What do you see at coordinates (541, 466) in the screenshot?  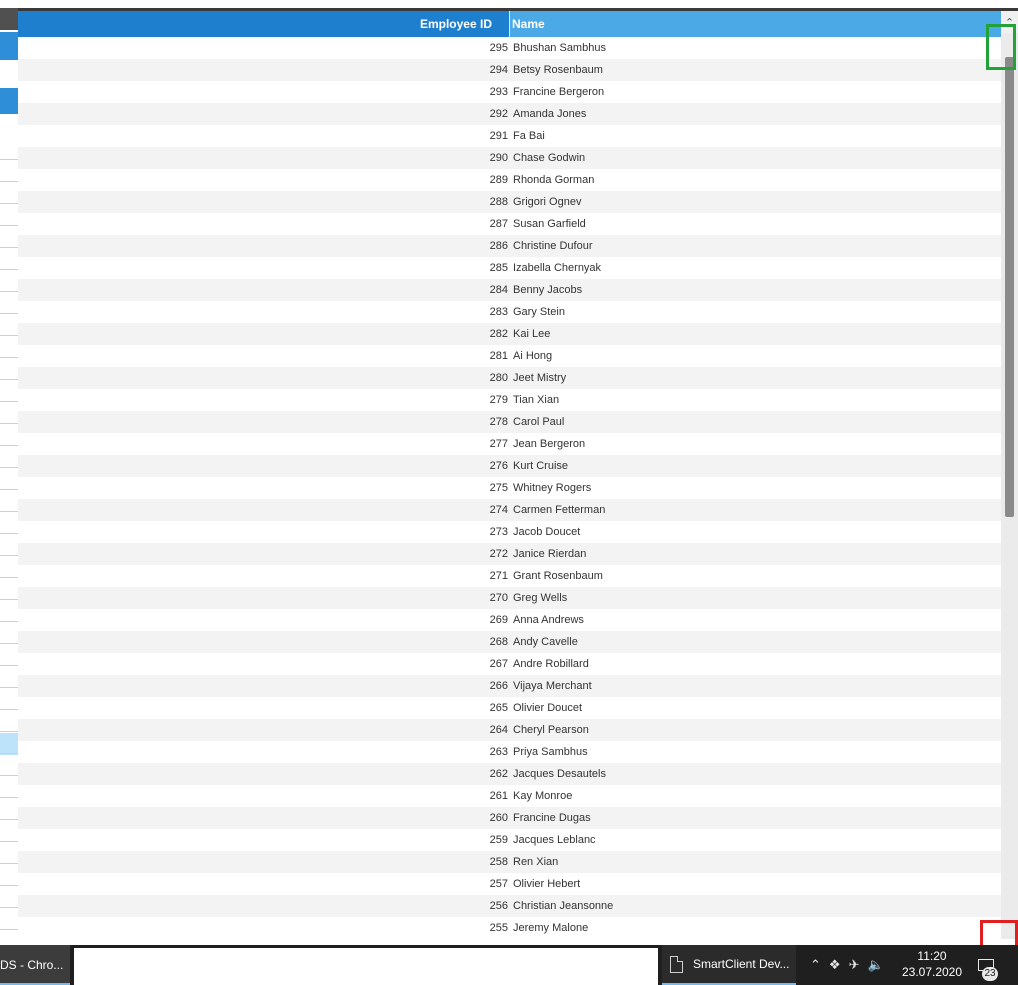 I see `cell-name: Kurt Cruise` at bounding box center [541, 466].